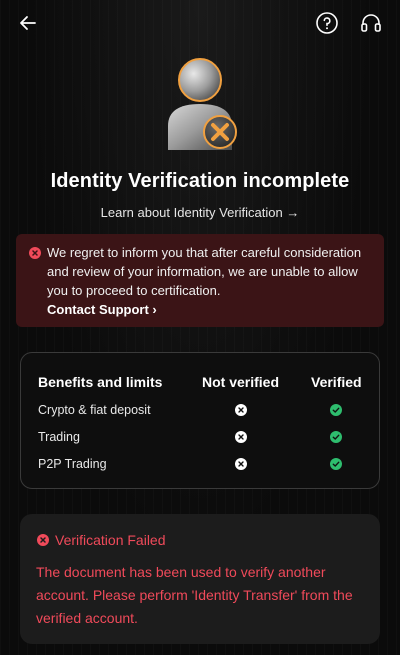 The height and width of the screenshot is (655, 400). I want to click on benefit-label: Trading, so click(59, 437).